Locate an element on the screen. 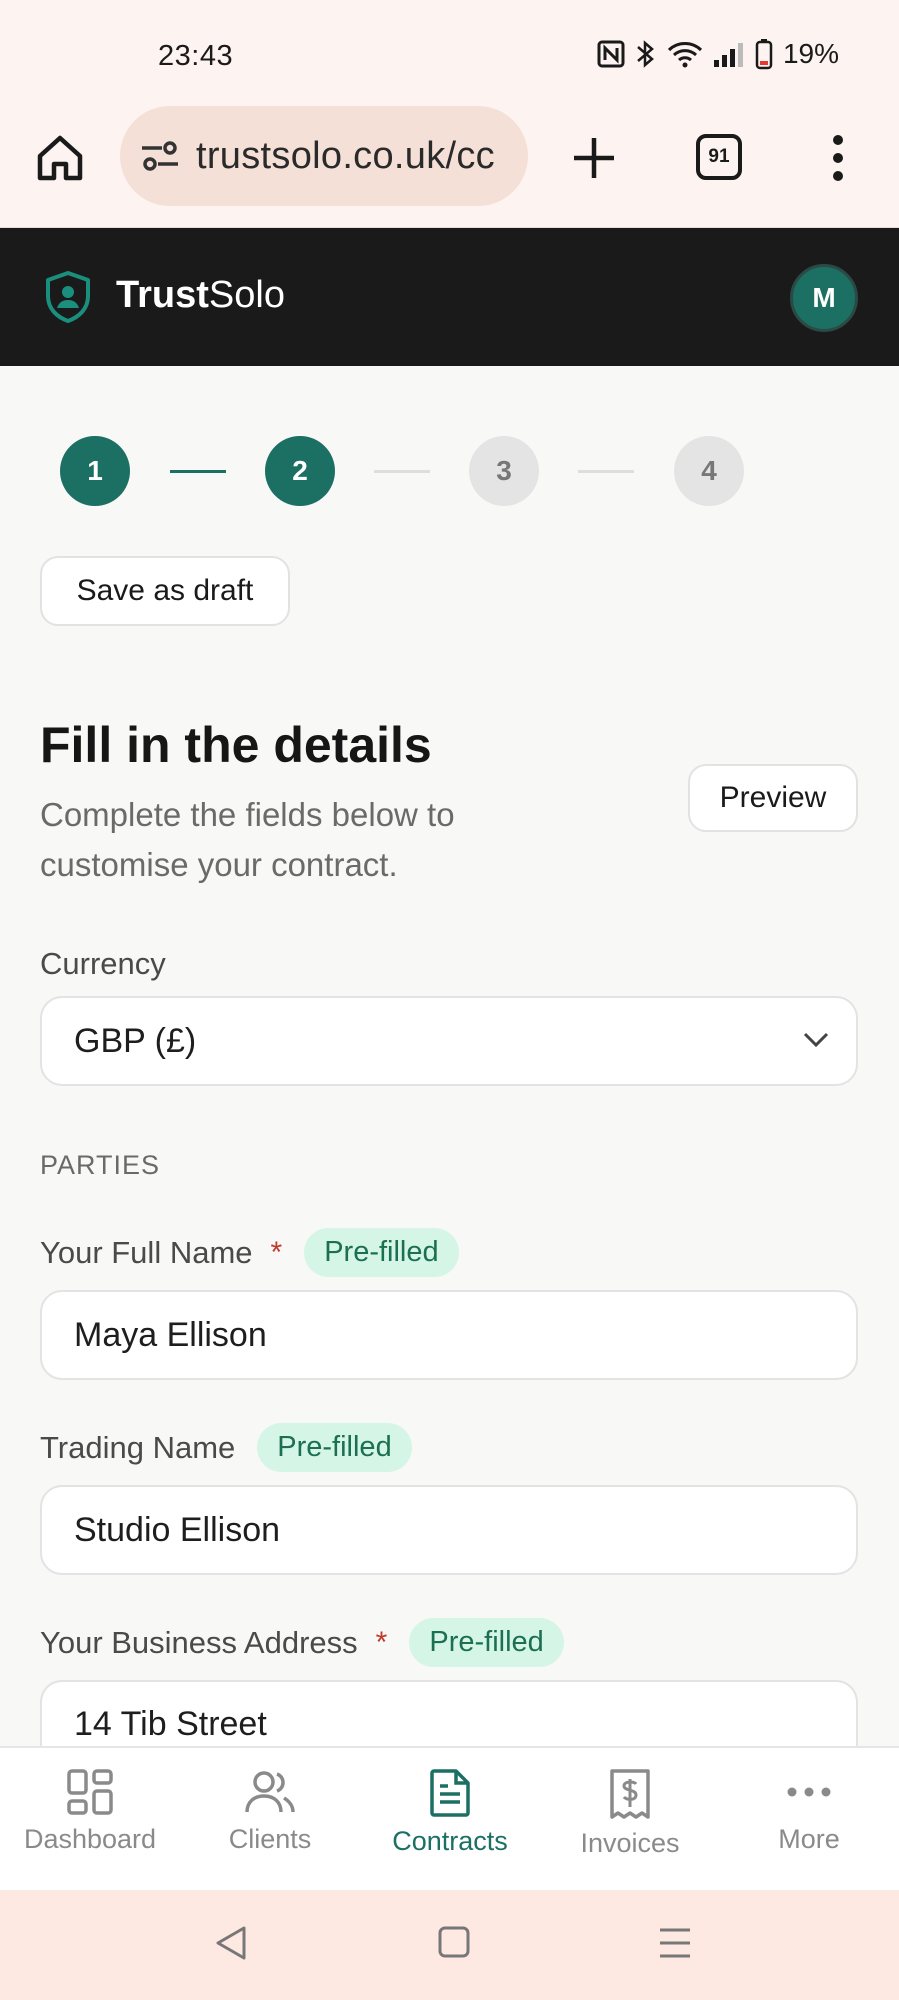  trading-name-value: Studio Ellison is located at coordinates (177, 1529).